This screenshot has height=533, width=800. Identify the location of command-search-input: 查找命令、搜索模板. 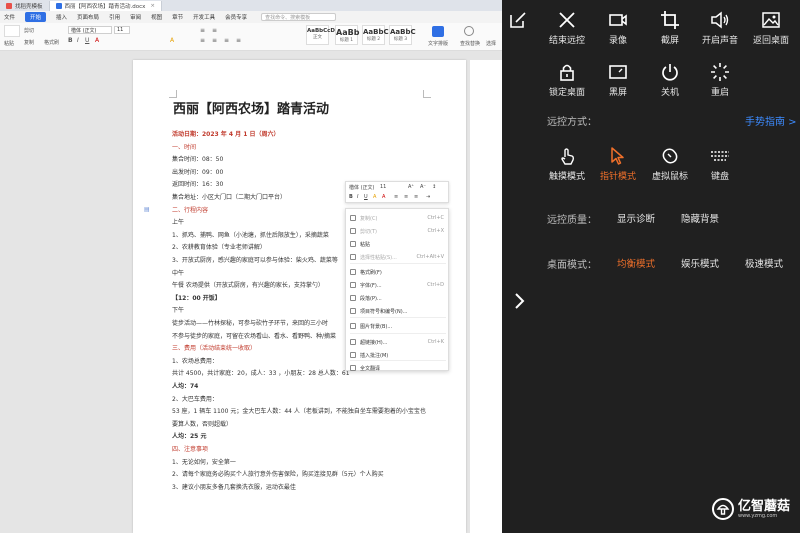
(299, 17).